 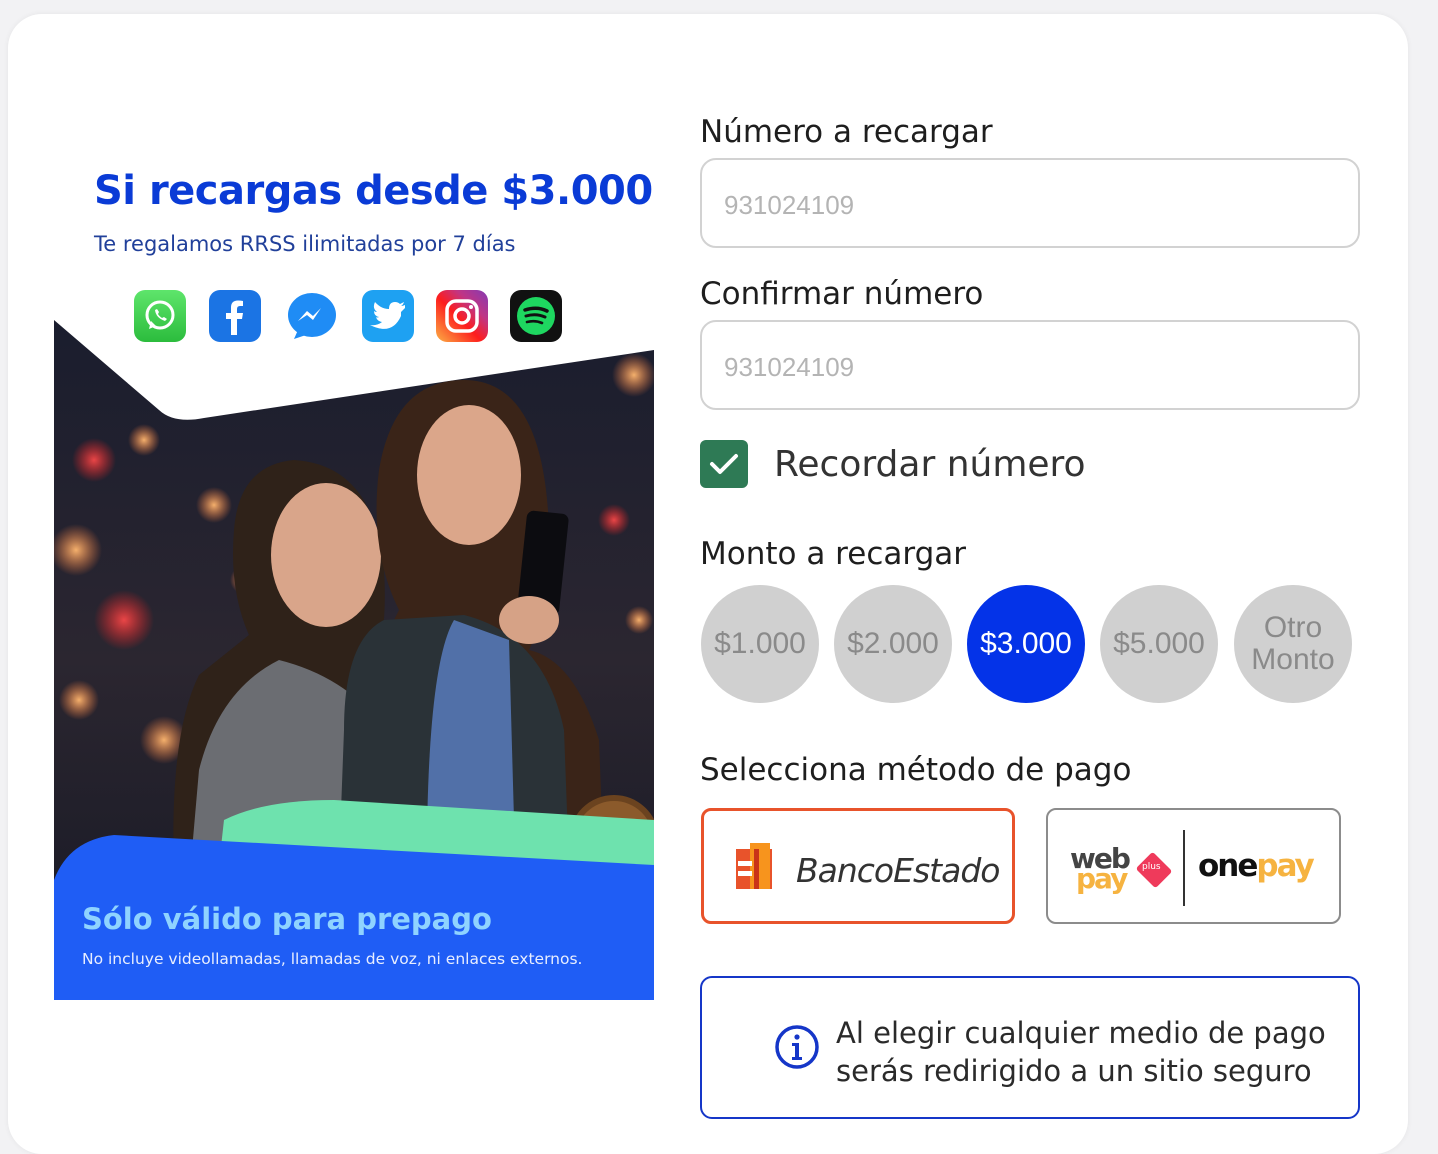 What do you see at coordinates (1184, 868) in the screenshot?
I see `payment-logo-divider` at bounding box center [1184, 868].